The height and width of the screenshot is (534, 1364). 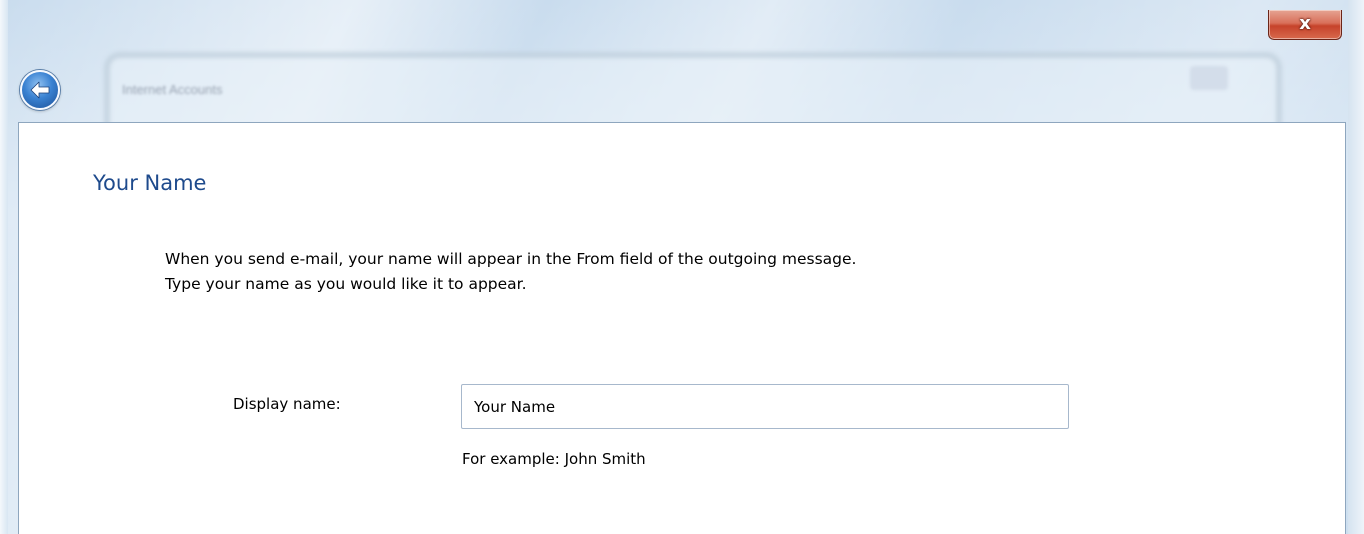 What do you see at coordinates (172, 89) in the screenshot?
I see `background-window-title: Internet Accounts` at bounding box center [172, 89].